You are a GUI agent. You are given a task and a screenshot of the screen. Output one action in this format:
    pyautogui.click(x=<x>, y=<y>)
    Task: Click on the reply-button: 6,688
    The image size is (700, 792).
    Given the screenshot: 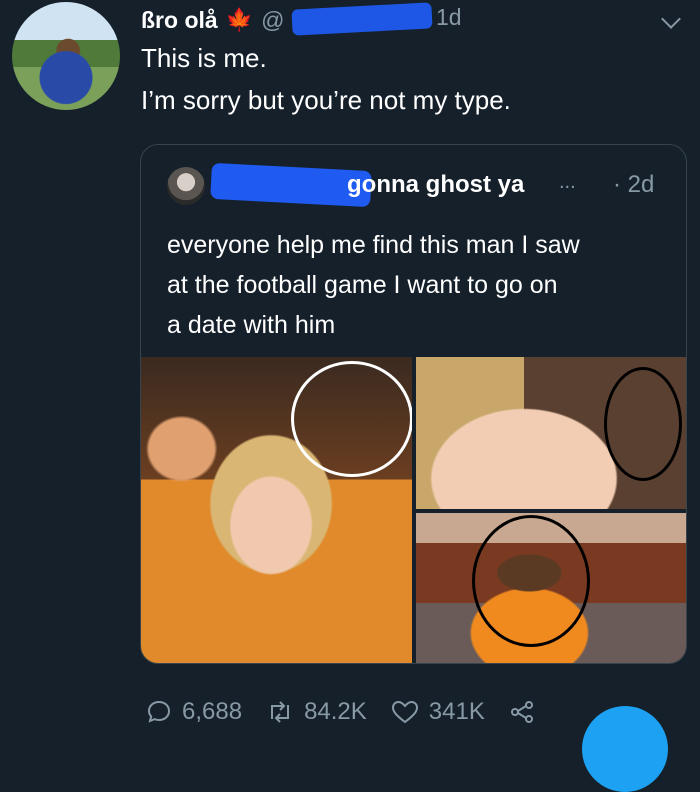 What is the action you would take?
    pyautogui.click(x=194, y=712)
    